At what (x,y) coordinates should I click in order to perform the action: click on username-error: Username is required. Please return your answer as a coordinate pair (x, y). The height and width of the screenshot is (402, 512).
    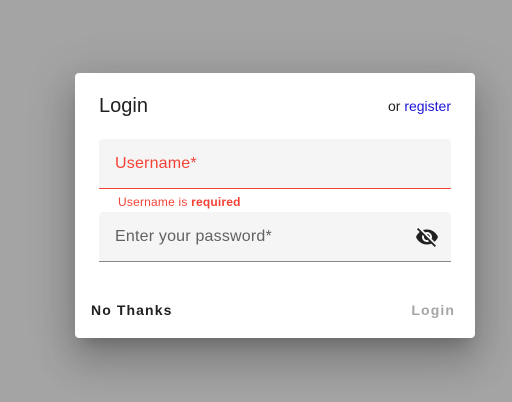
    Looking at the image, I should click on (179, 202).